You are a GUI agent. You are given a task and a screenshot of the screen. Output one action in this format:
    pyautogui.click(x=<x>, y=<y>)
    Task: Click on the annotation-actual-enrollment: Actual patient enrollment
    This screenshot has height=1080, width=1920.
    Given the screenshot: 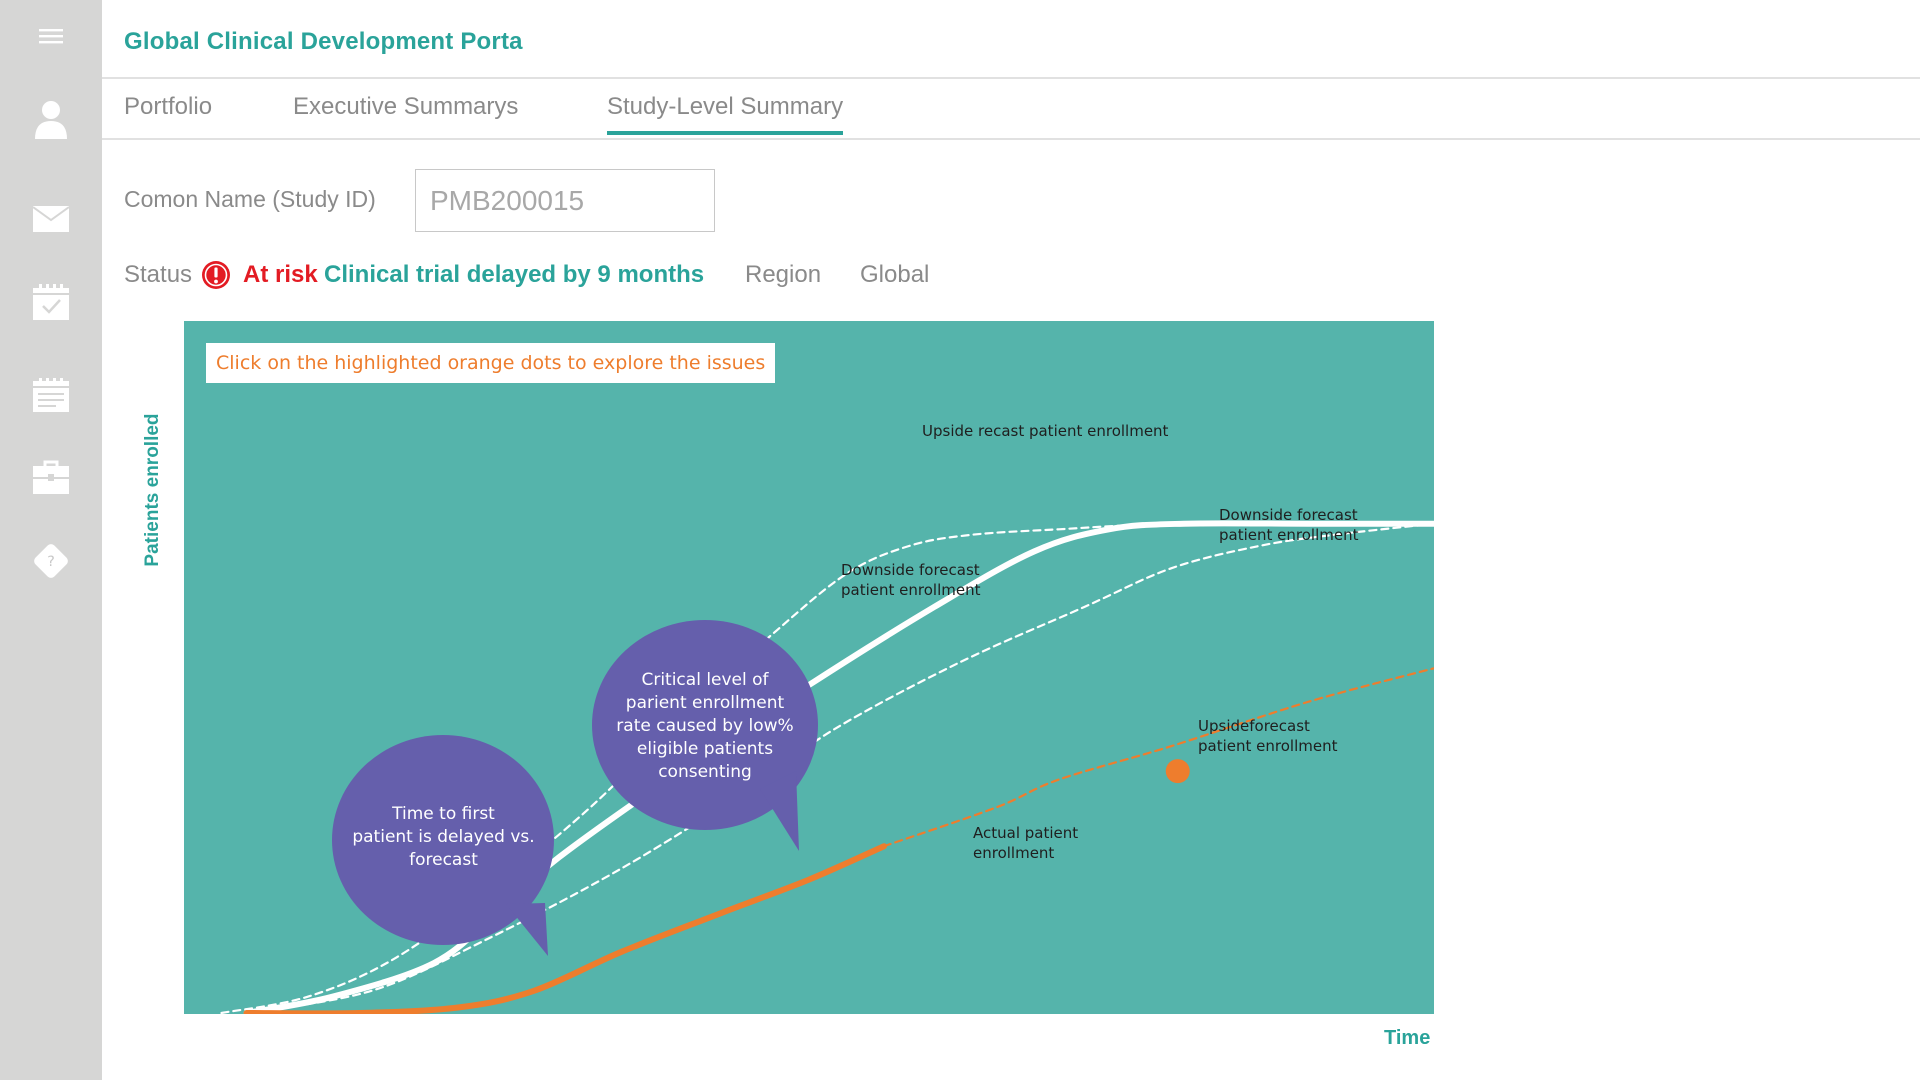 What is the action you would take?
    pyautogui.click(x=1025, y=843)
    